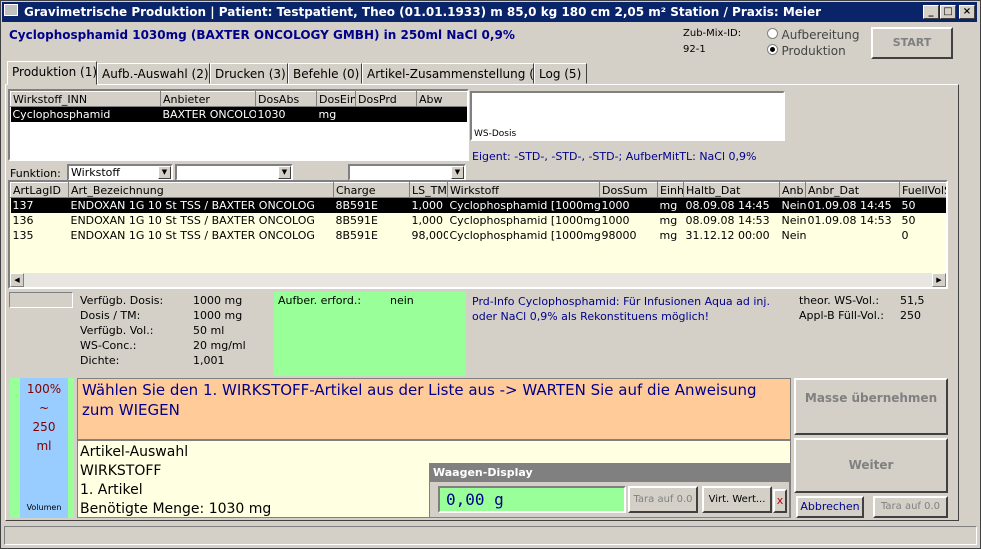 Image resolution: width=981 pixels, height=549 pixels. I want to click on close-button: ×, so click(967, 12).